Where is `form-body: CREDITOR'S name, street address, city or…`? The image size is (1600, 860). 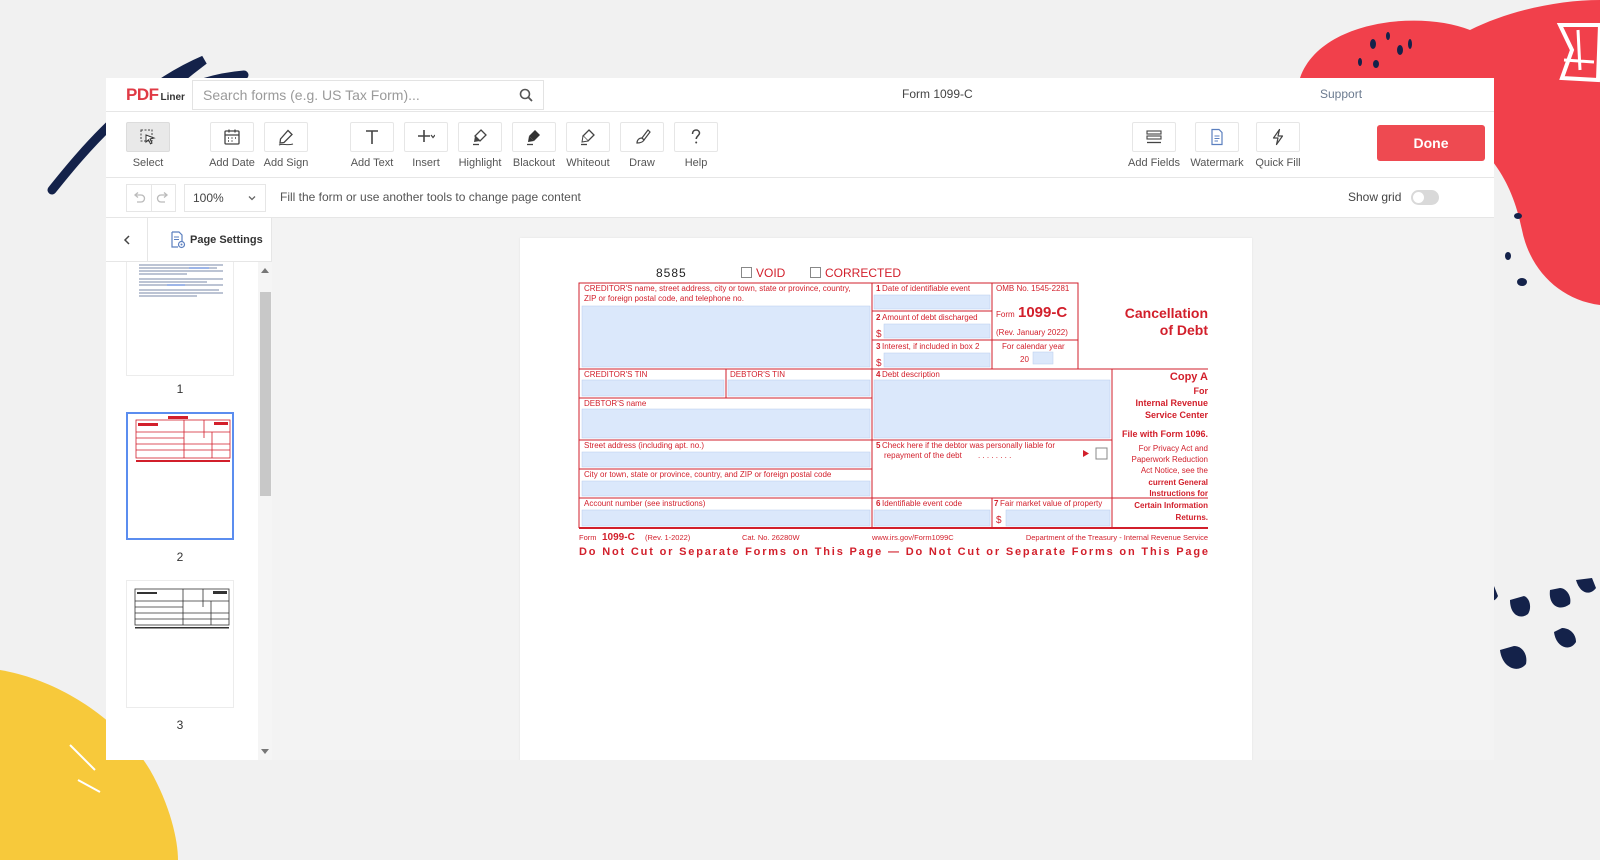
form-body: CREDITOR'S name, street address, city or… is located at coordinates (893, 420).